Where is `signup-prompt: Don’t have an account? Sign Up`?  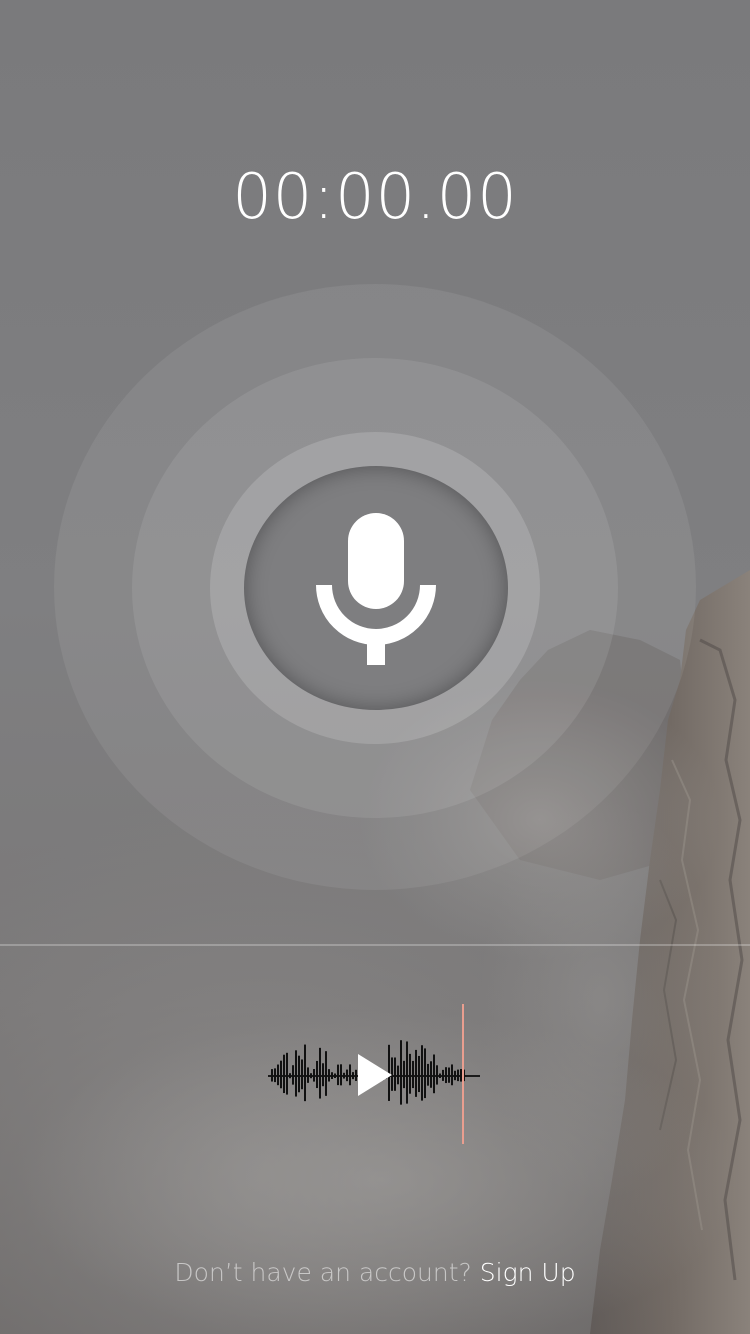
signup-prompt: Don’t have an account? Sign Up is located at coordinates (375, 1272).